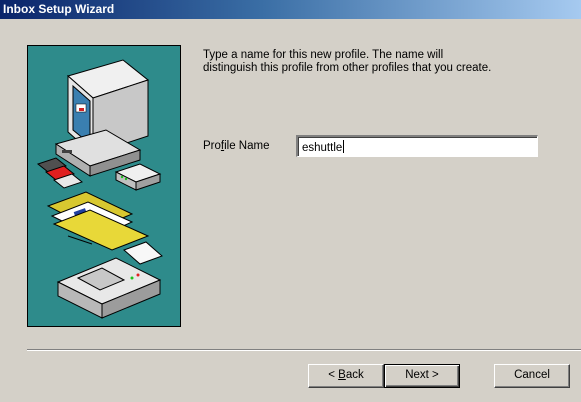  I want to click on back-button-prefix: <, so click(333, 375).